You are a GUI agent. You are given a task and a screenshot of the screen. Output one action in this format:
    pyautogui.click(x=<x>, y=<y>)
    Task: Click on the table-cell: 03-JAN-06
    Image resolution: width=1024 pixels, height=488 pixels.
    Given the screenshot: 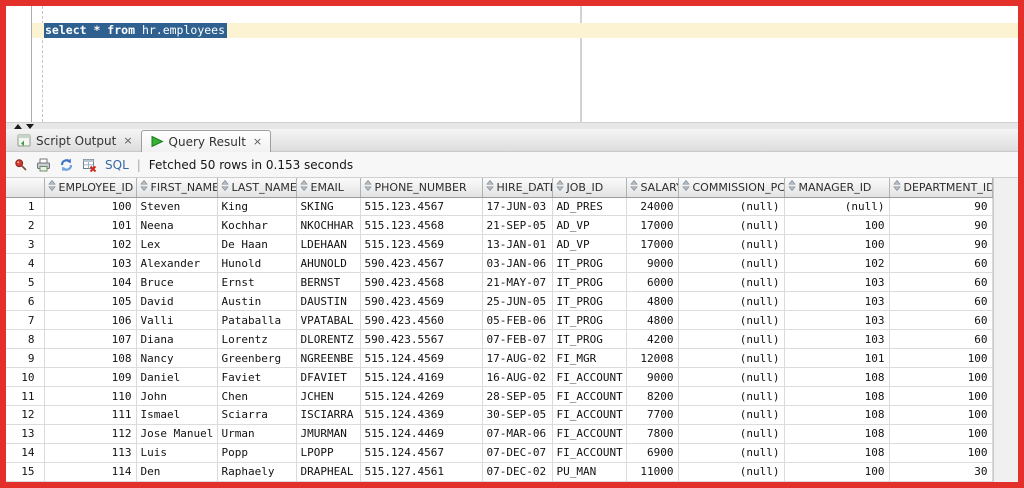 What is the action you would take?
    pyautogui.click(x=517, y=263)
    